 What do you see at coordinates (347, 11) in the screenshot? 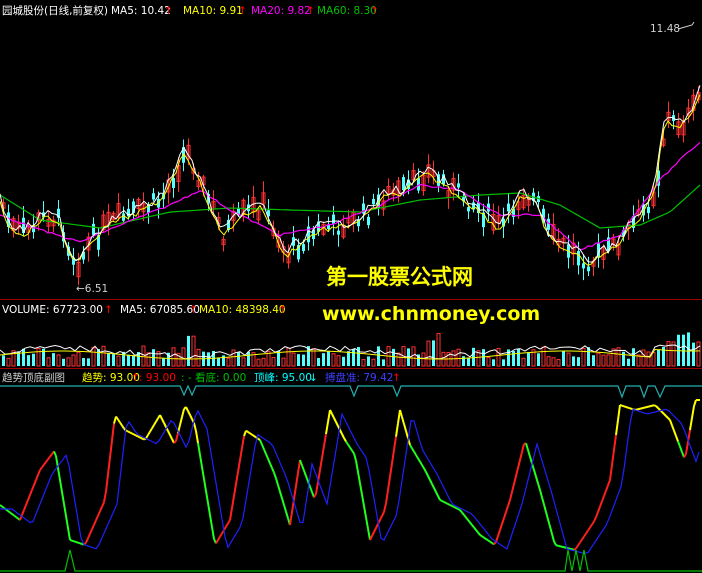
I see `ma60-label: MA60: 8.30` at bounding box center [347, 11].